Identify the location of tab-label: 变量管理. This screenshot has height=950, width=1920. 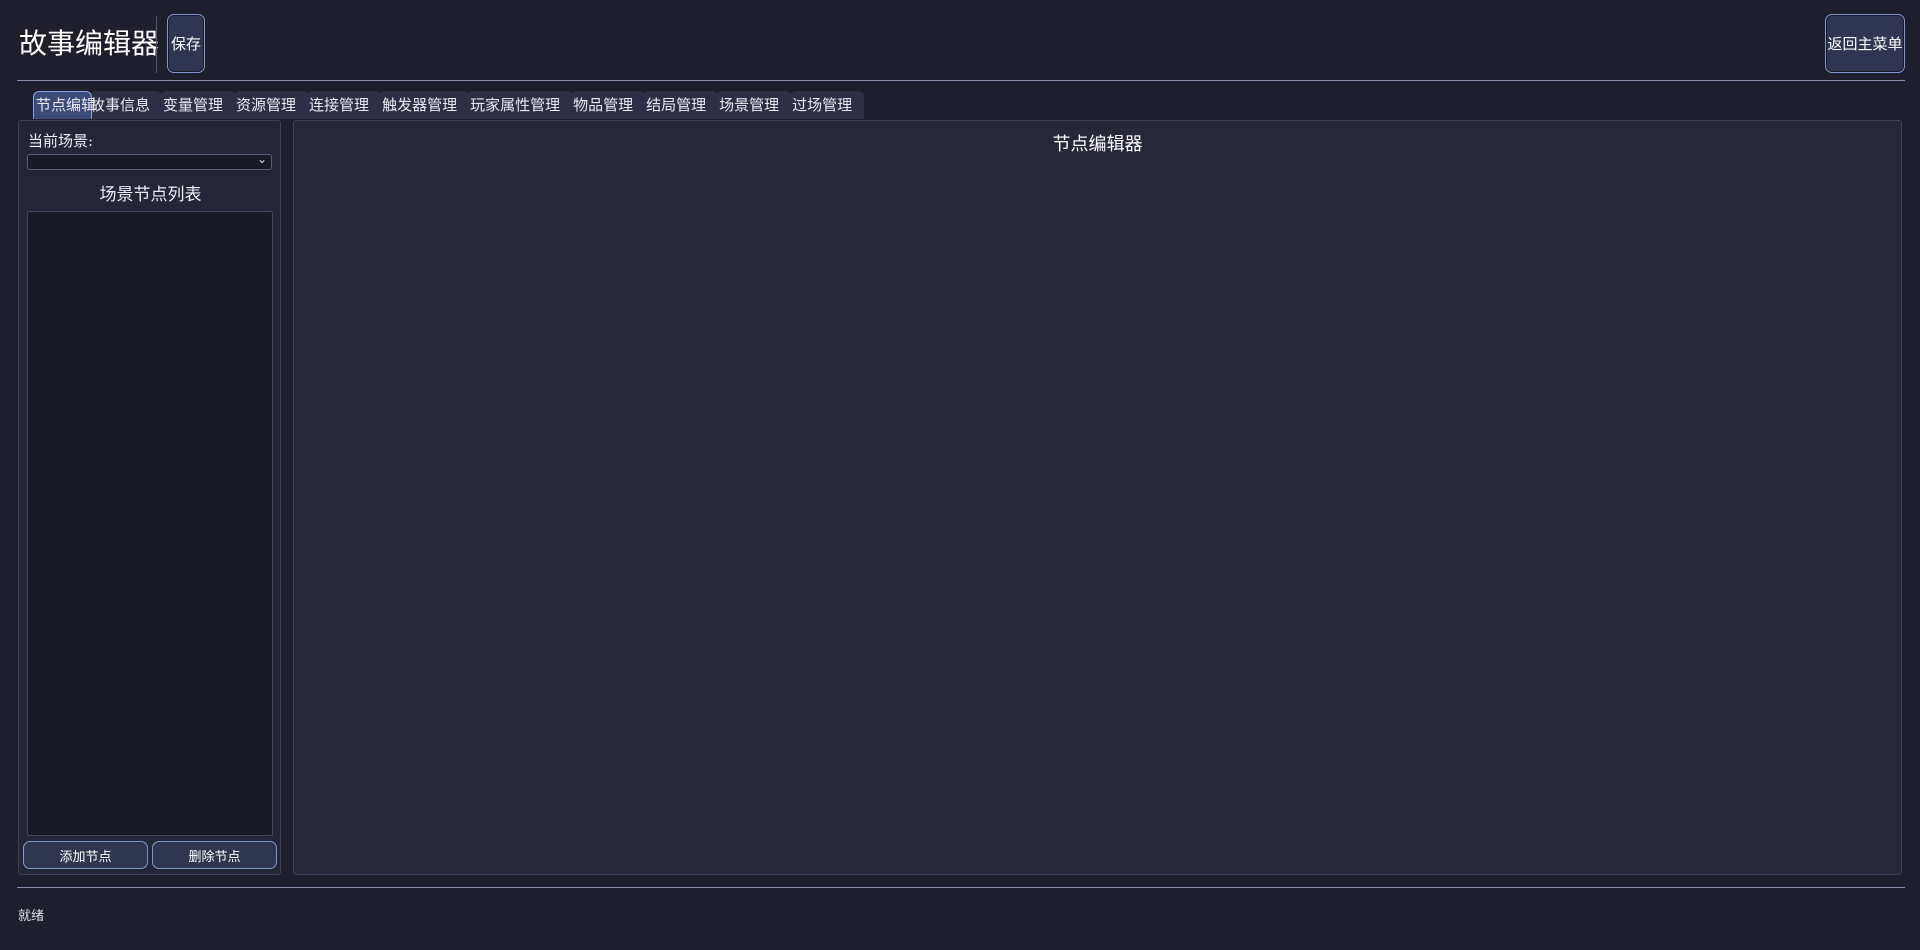
(193, 105).